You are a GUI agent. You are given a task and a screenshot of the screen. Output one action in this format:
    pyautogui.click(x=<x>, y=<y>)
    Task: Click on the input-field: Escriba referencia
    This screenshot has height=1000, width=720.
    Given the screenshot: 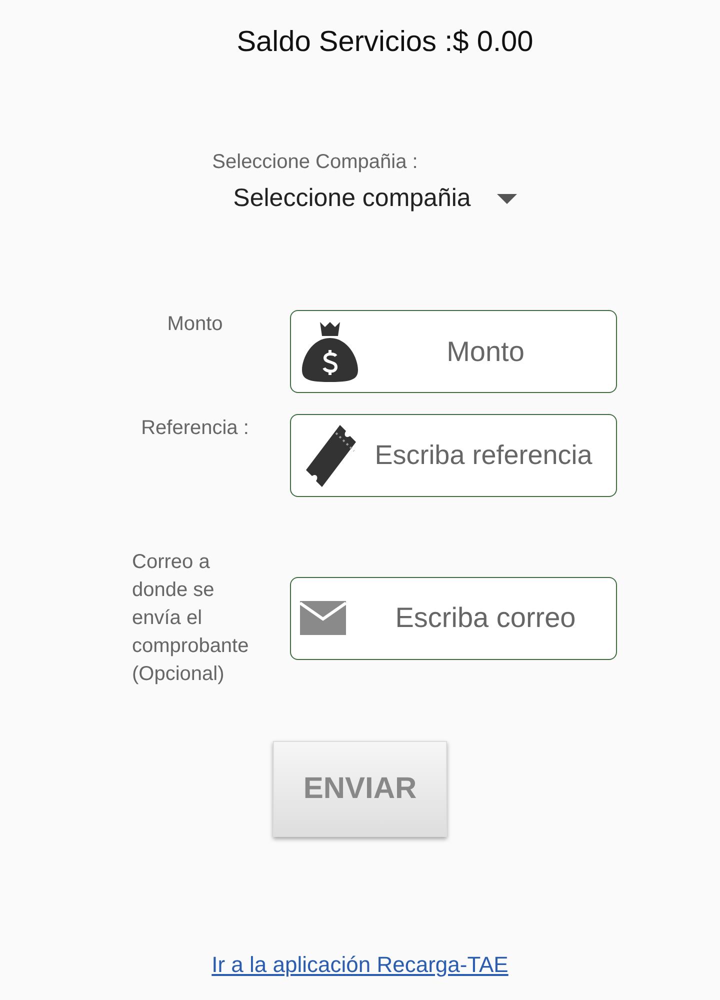 What is the action you would take?
    pyautogui.click(x=453, y=455)
    